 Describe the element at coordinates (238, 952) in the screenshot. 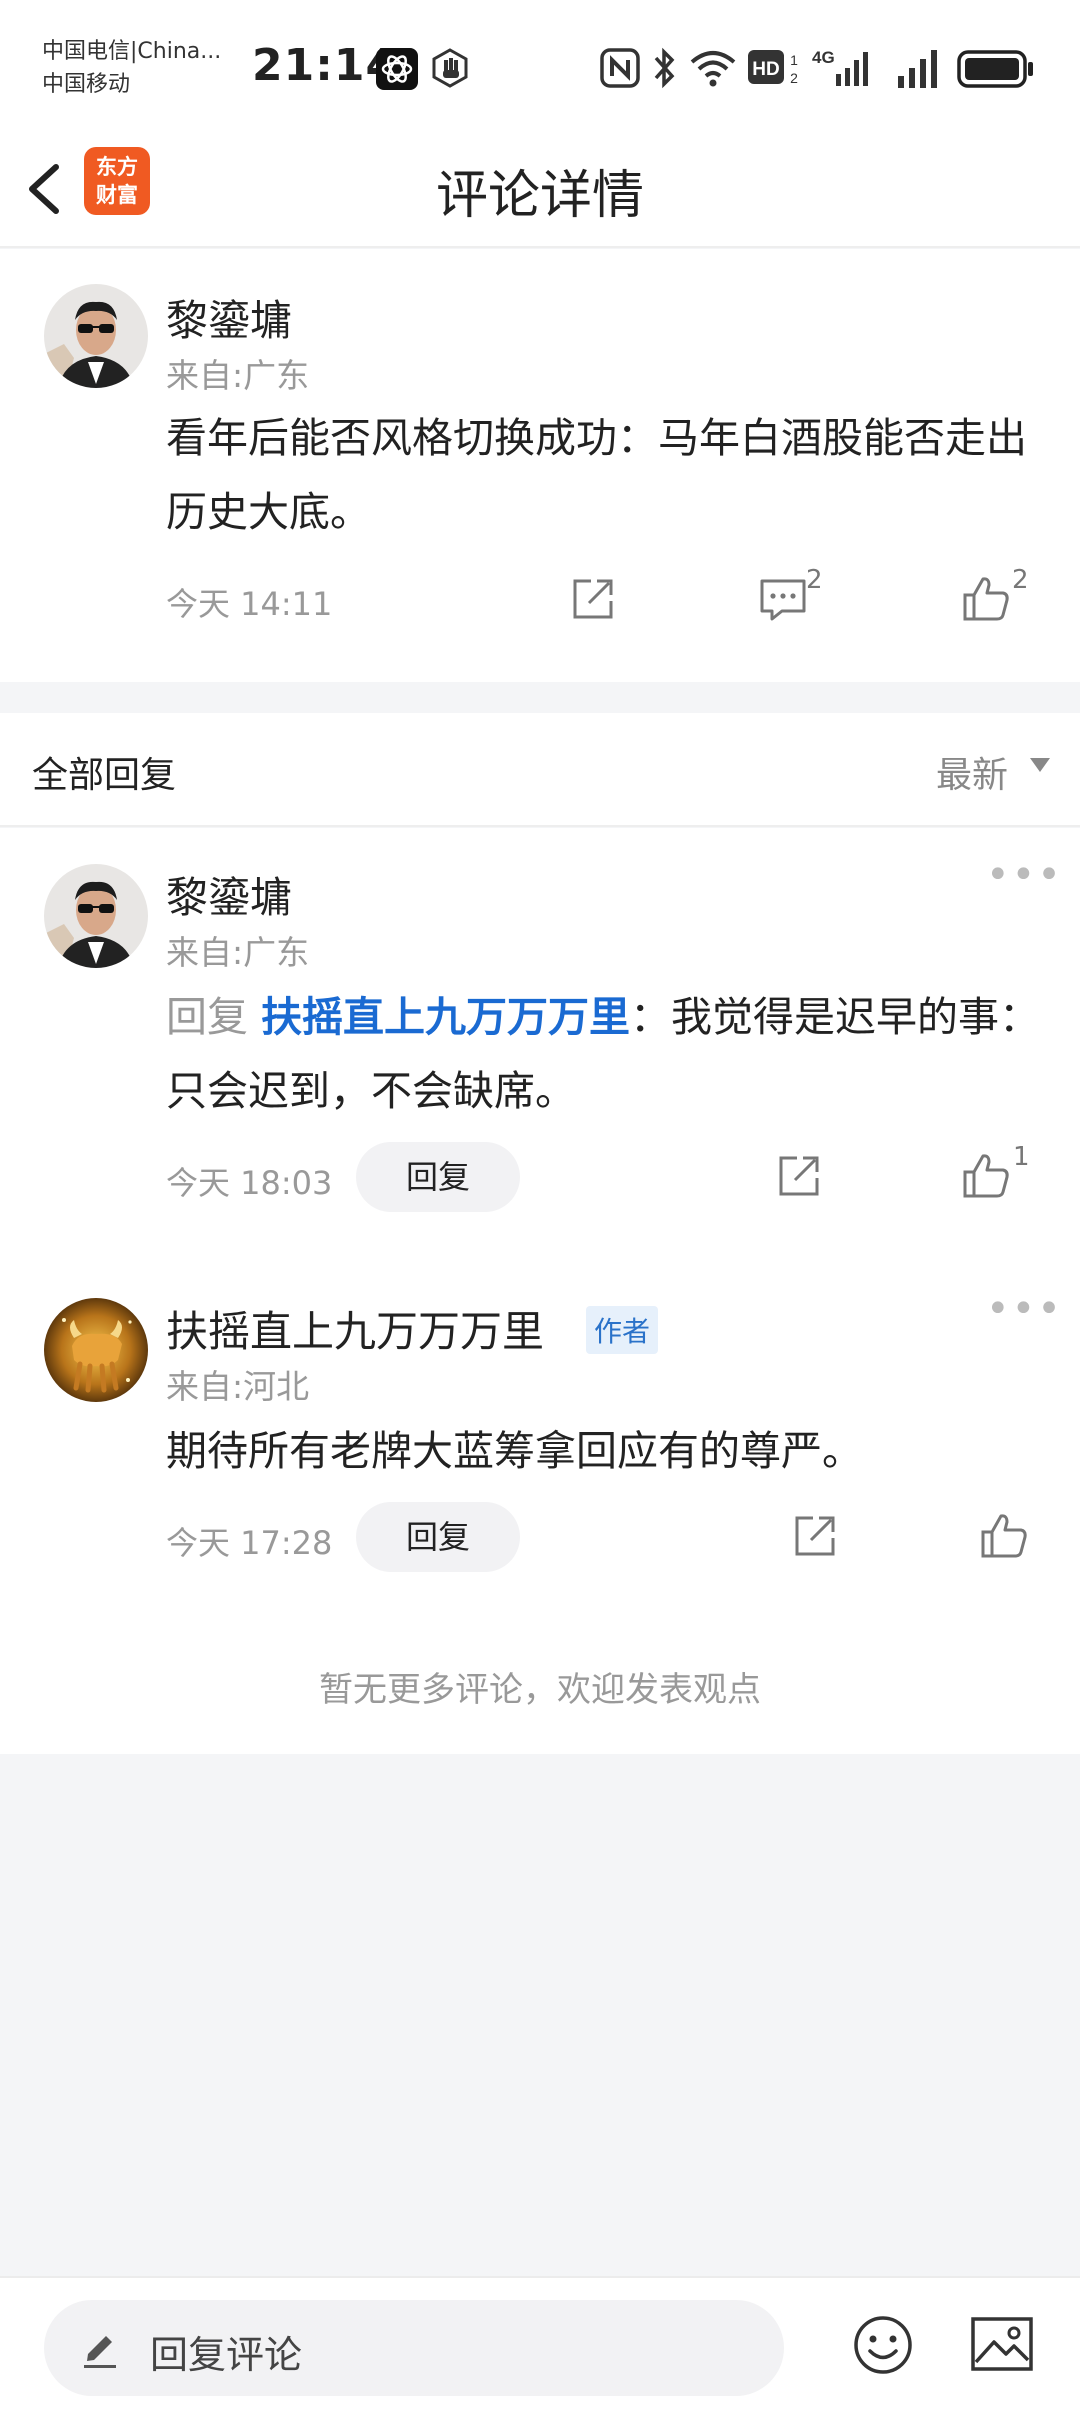

I see `reply-location: 来自:广东` at that location.